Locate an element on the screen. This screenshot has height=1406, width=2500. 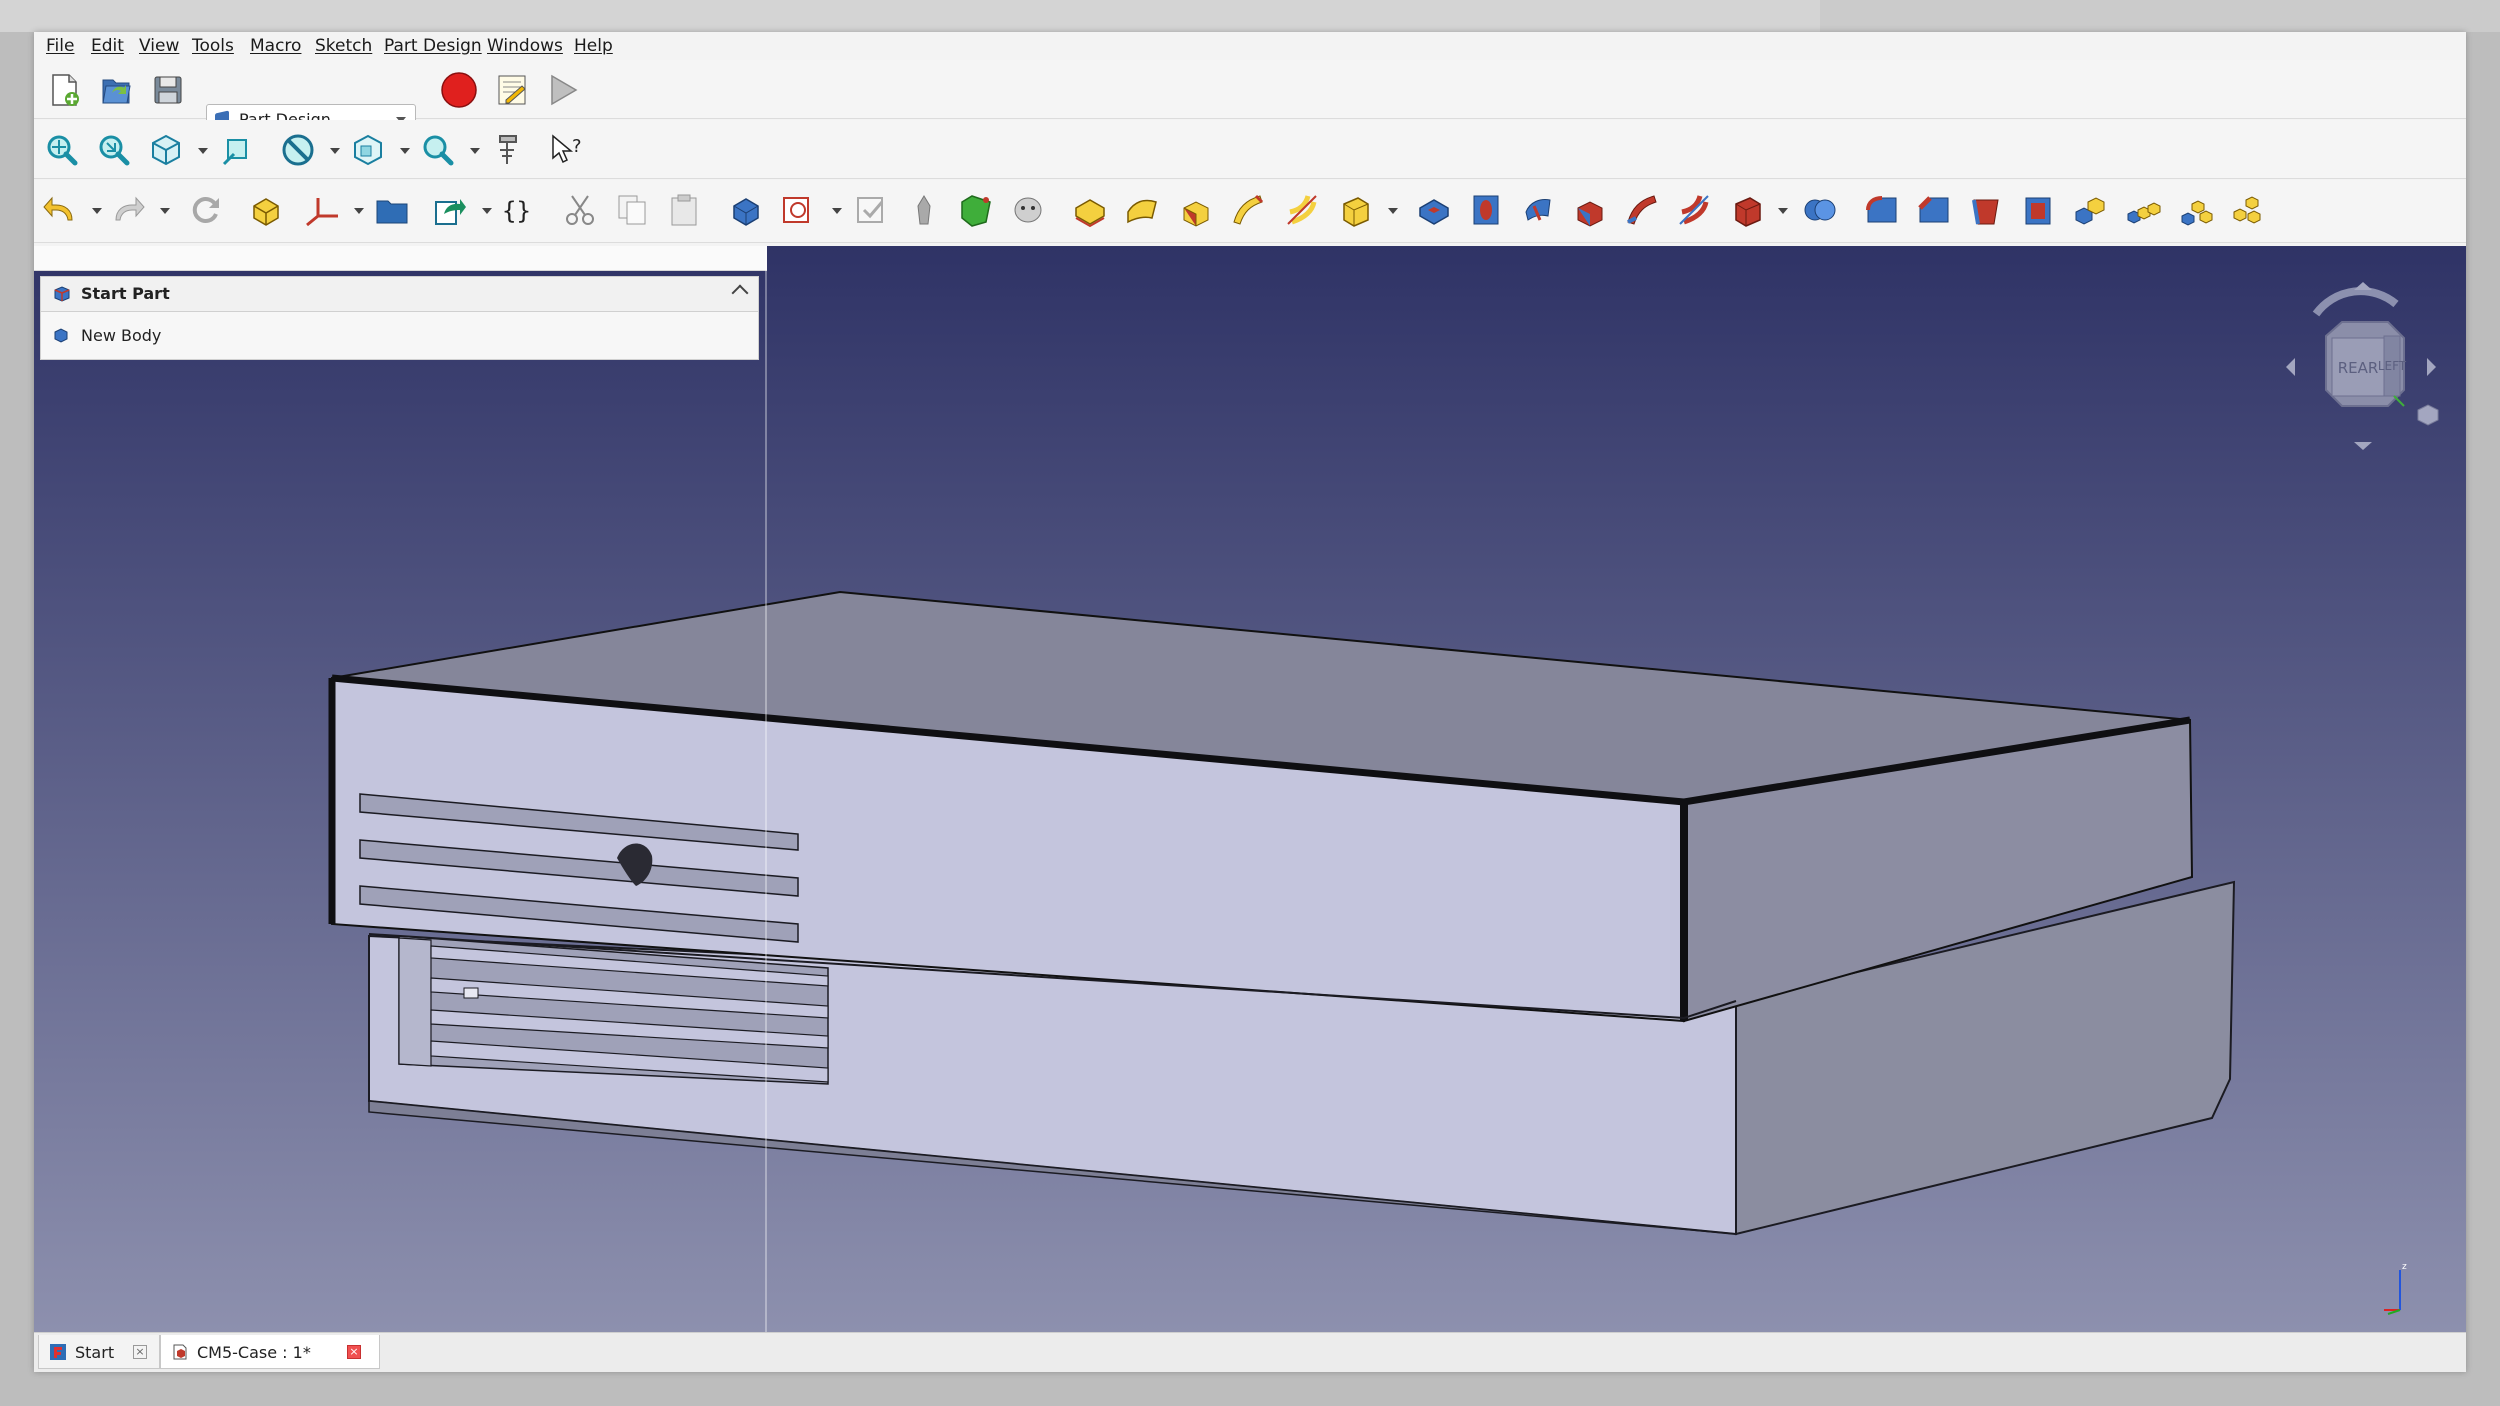
pad-icon is located at coordinates (1090, 210).